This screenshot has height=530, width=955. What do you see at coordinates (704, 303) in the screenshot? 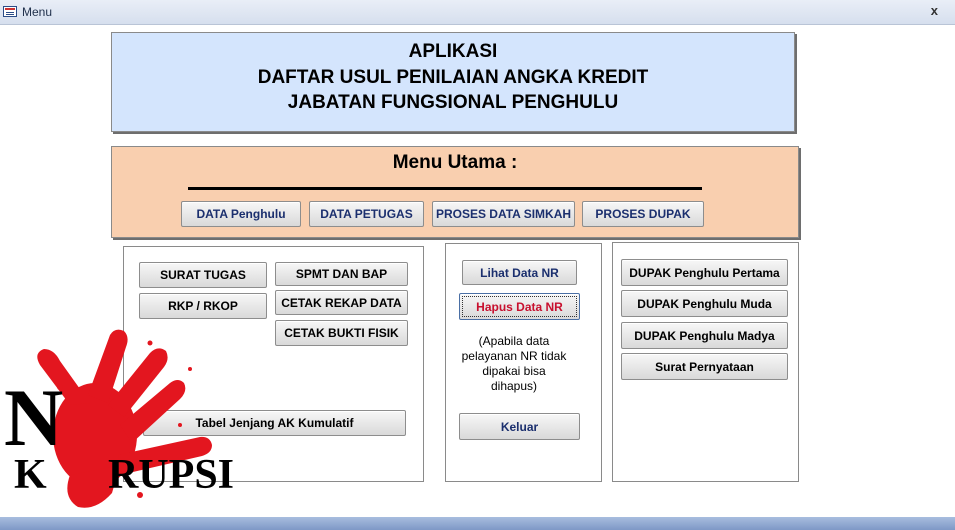
I see `dupak-muda-button: DUPAK Penghulu Muda` at bounding box center [704, 303].